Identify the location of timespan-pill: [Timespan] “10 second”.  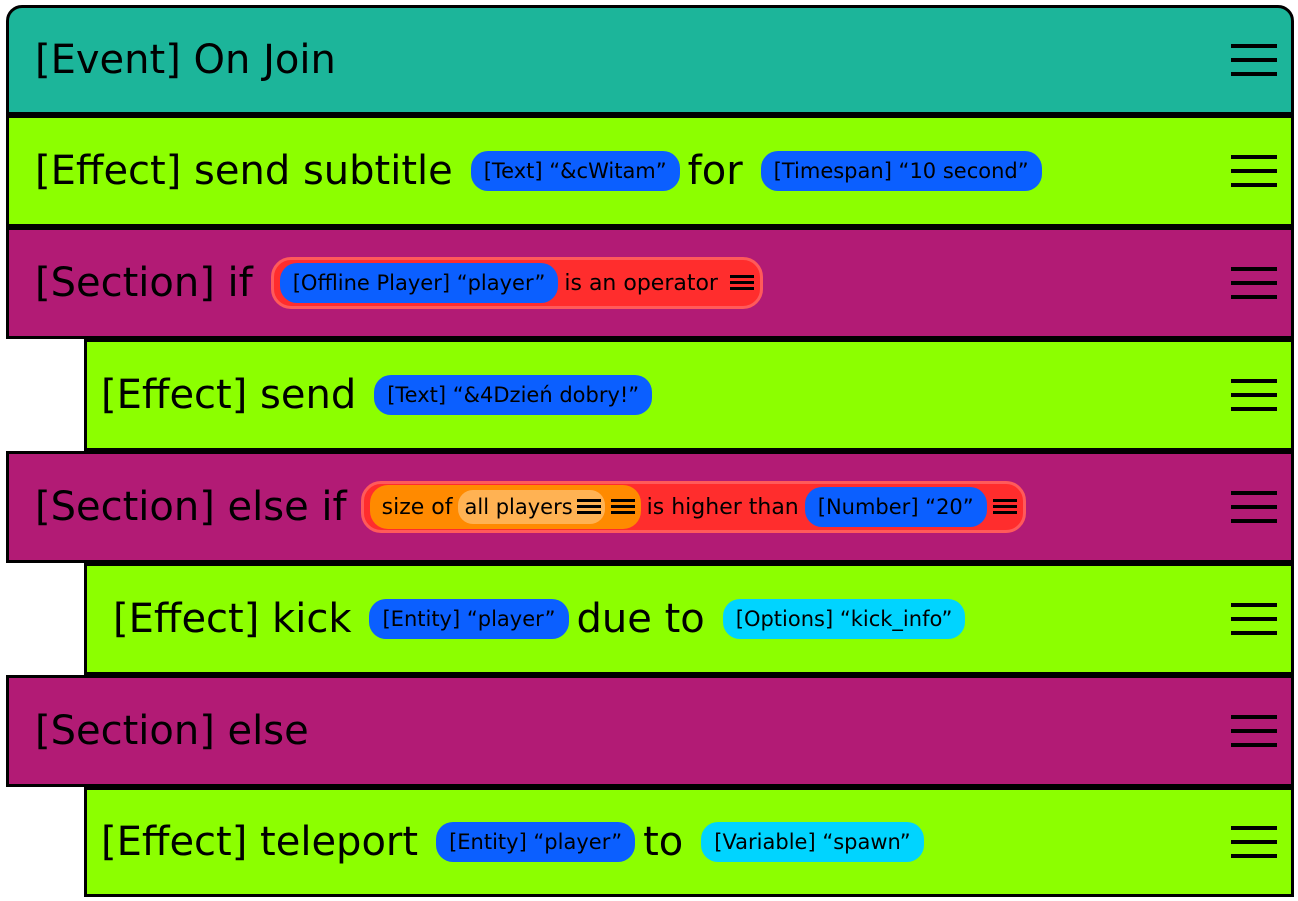
(901, 171).